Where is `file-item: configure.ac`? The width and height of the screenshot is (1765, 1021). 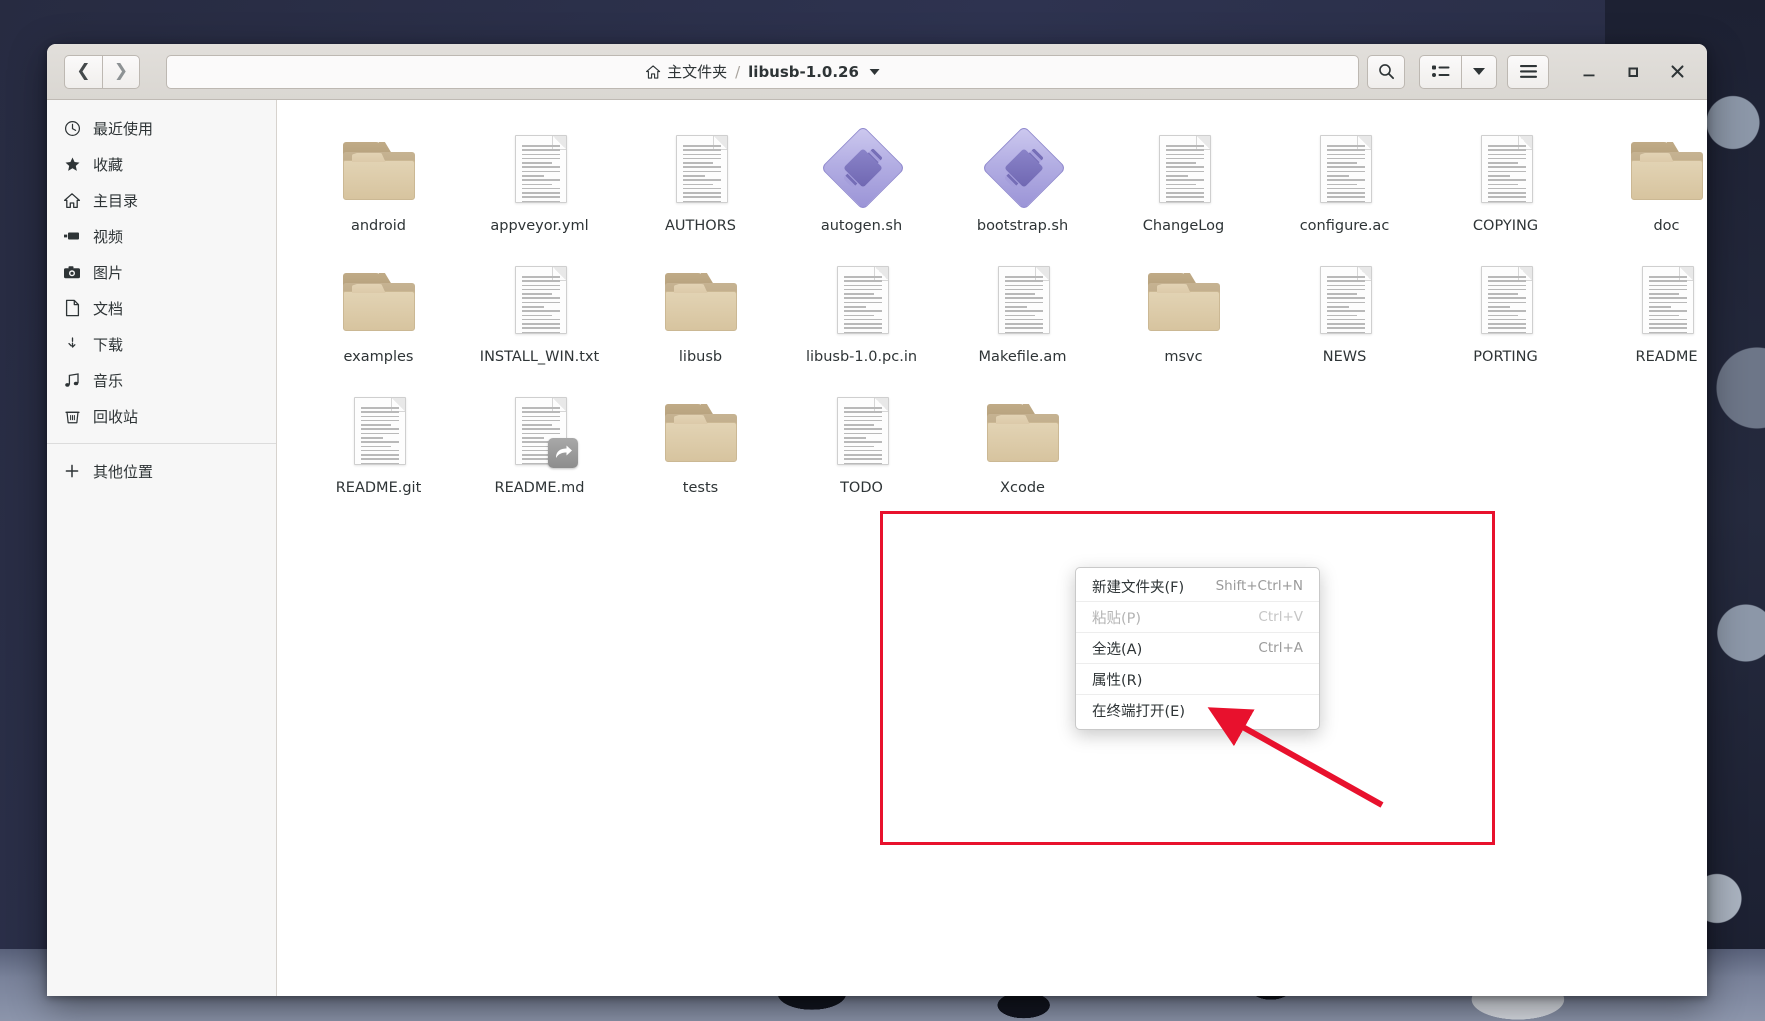
file-item: configure.ac is located at coordinates (1344, 180).